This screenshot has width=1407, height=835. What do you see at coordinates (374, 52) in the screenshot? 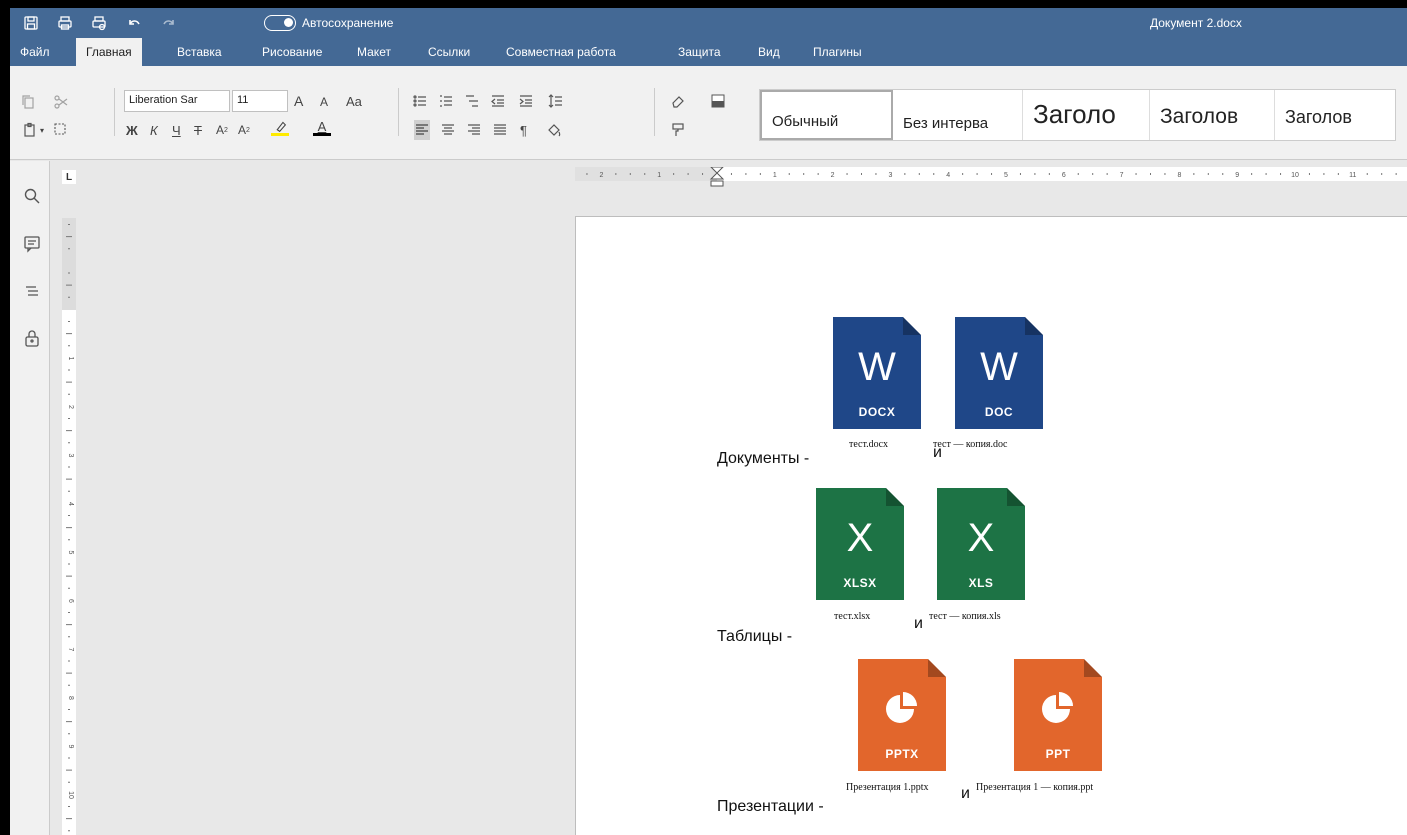
I see `tab-layout: Макет` at bounding box center [374, 52].